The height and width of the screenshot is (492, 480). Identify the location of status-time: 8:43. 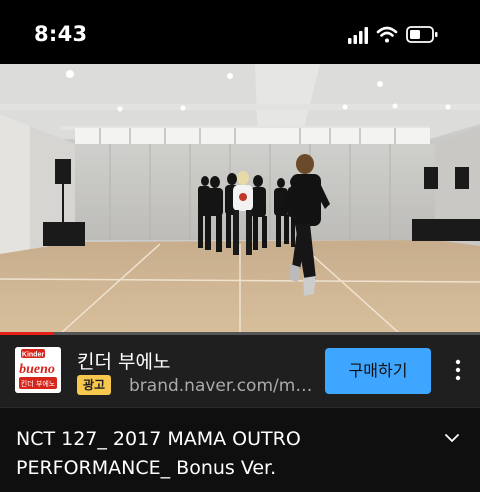
(61, 34).